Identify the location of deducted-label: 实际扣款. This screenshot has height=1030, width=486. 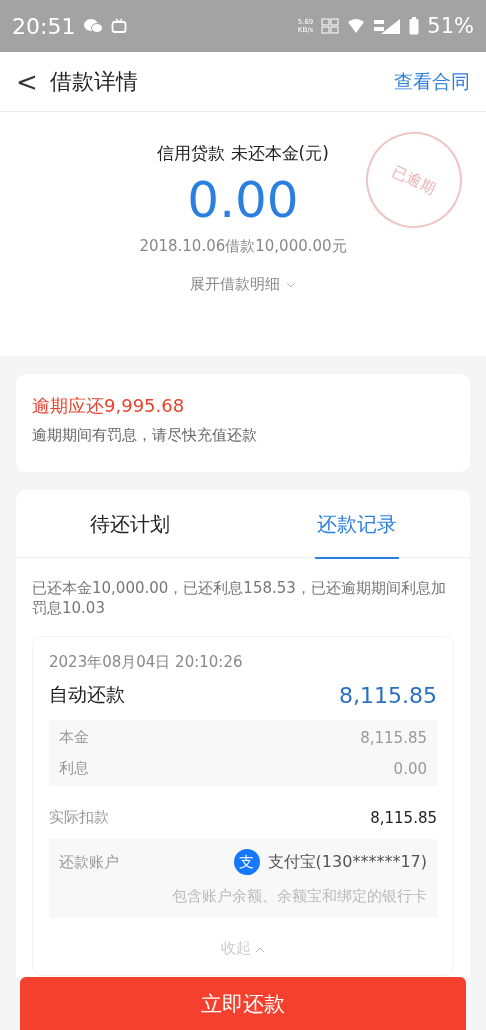
(79, 817).